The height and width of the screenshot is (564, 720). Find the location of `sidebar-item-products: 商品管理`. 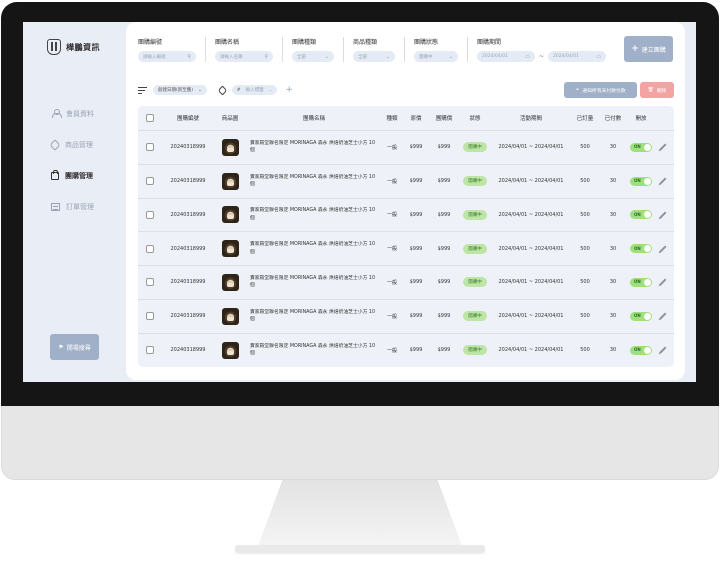

sidebar-item-products: 商品管理 is located at coordinates (71, 144).